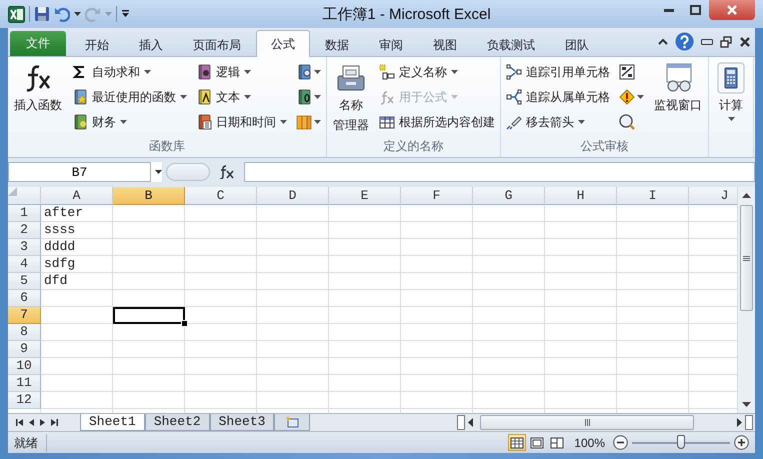 This screenshot has width=763, height=459. I want to click on sheet-tab: Sheet1, so click(112, 422).